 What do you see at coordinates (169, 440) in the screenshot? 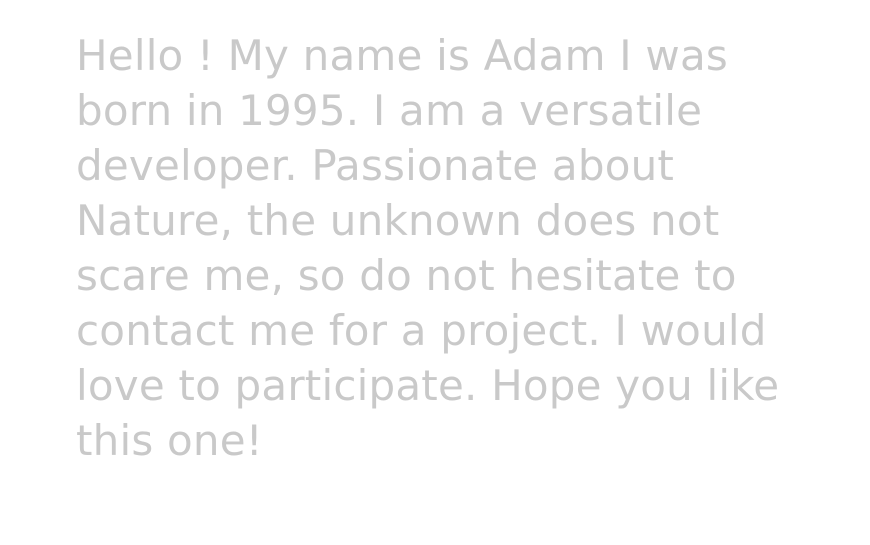
I see `bio-line-8: this one!` at bounding box center [169, 440].